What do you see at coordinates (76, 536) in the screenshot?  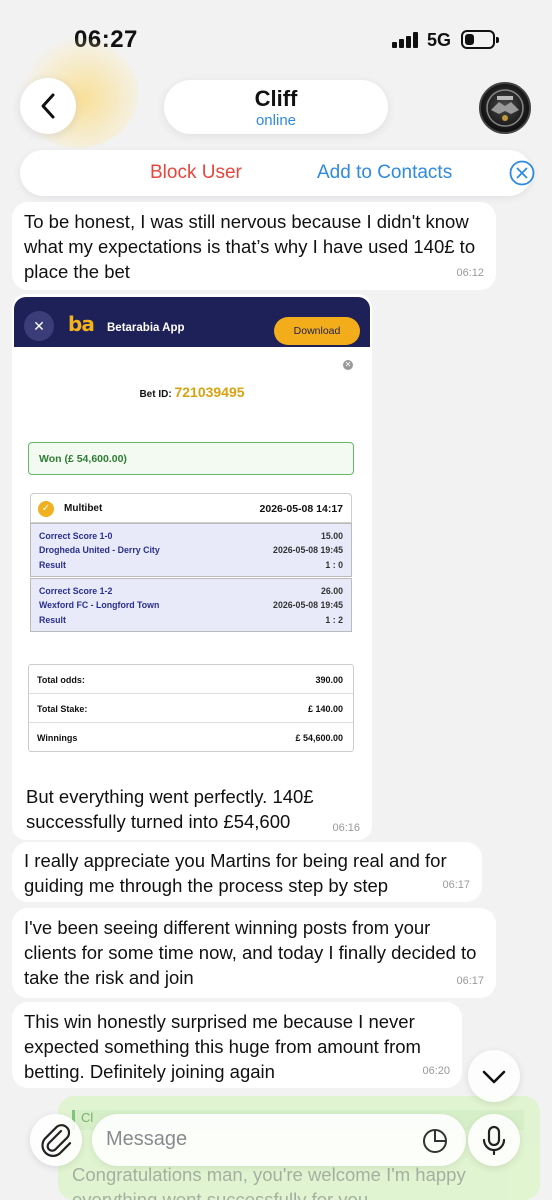 I see `selection-market: Correct Score 1-0` at bounding box center [76, 536].